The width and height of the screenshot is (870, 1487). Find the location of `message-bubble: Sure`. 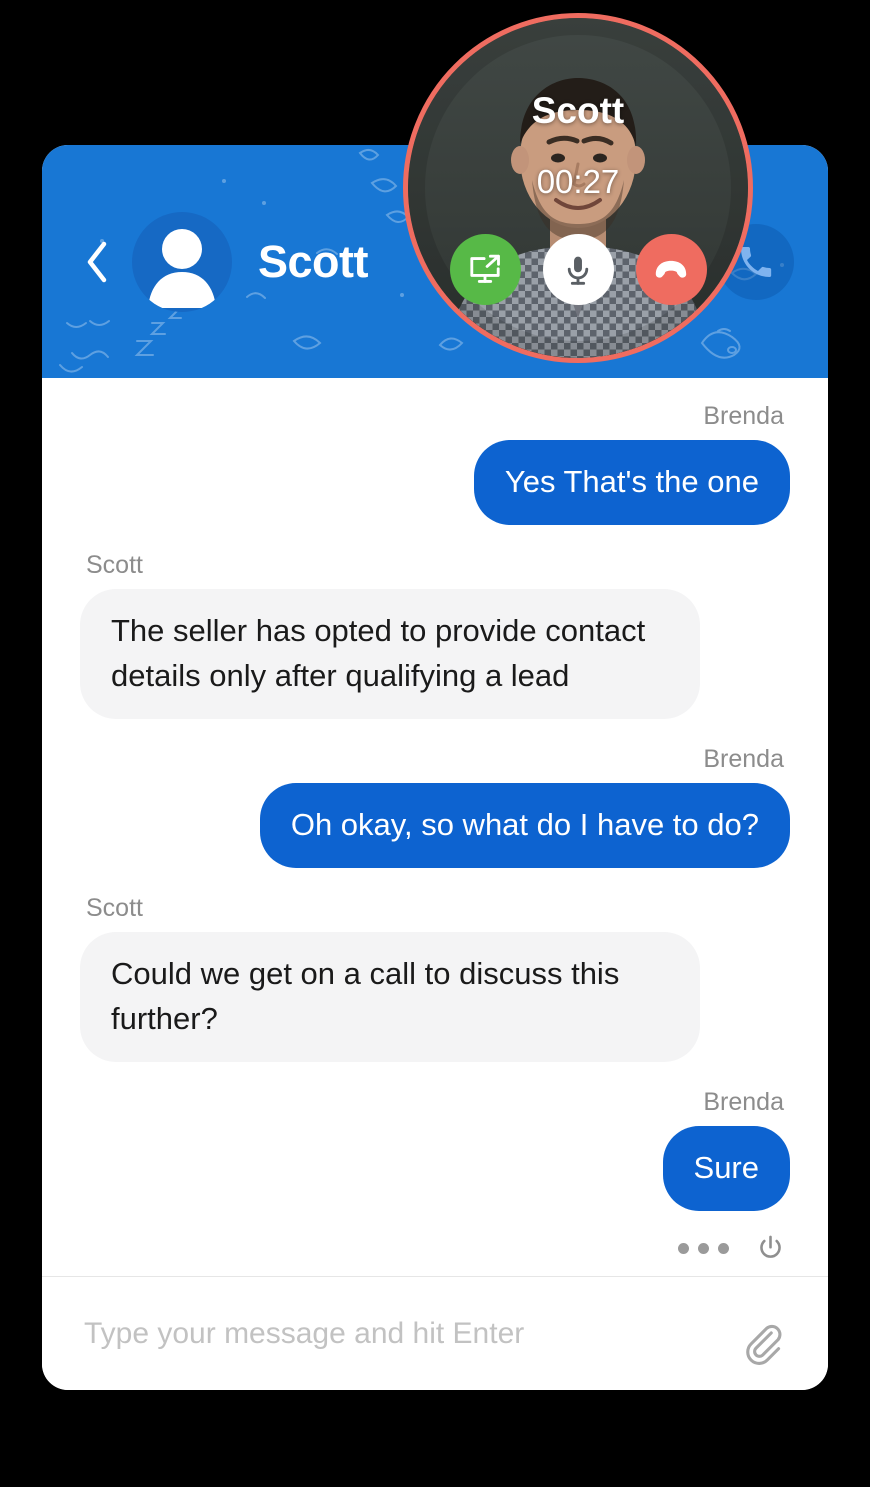

message-bubble: Sure is located at coordinates (726, 1168).